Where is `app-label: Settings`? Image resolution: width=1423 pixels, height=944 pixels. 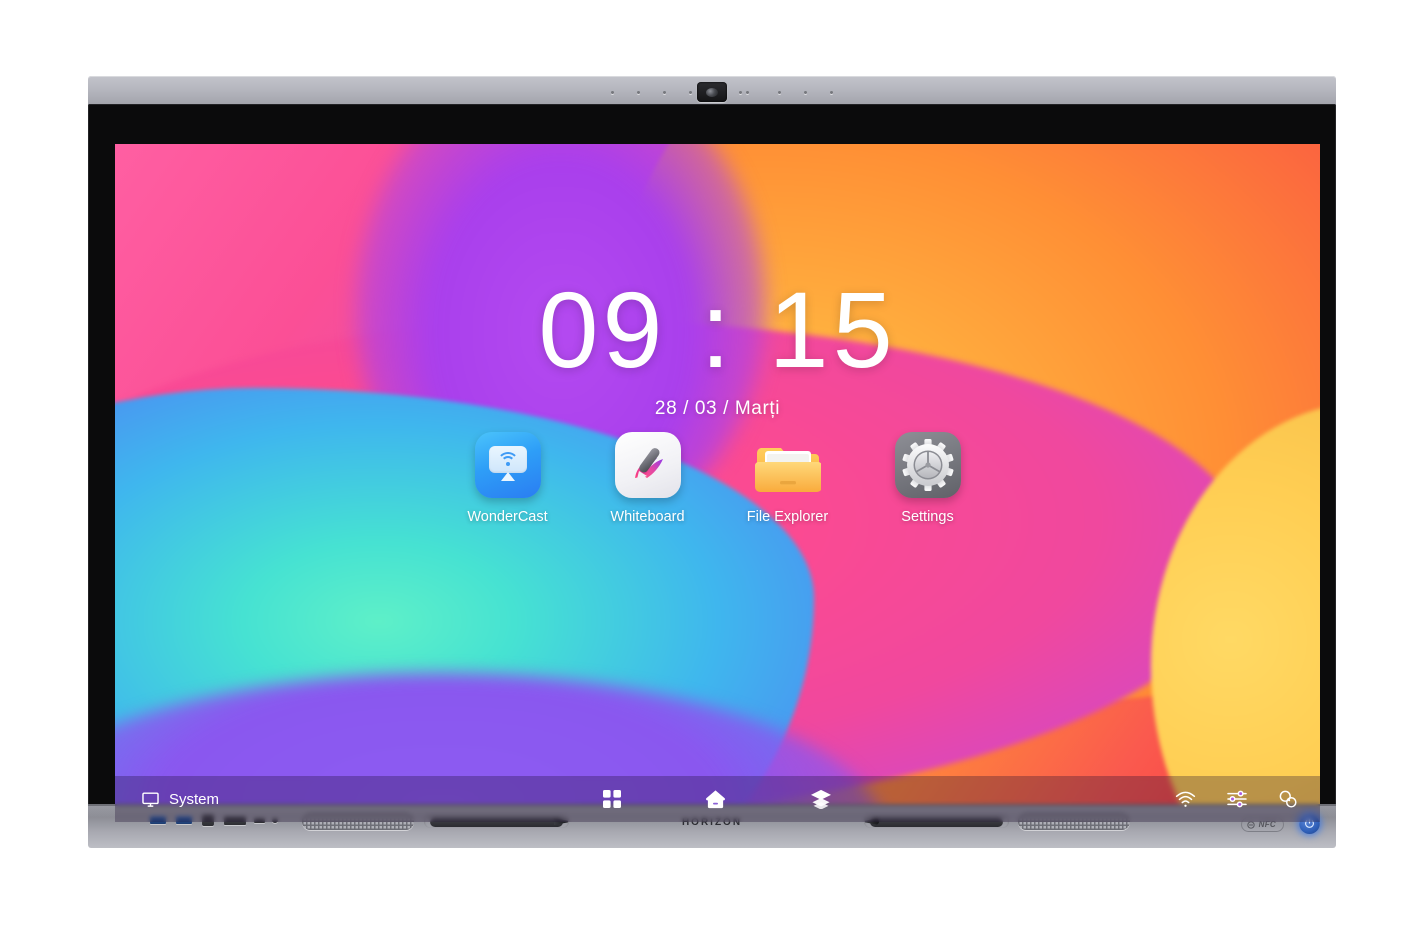
app-label: Settings is located at coordinates (927, 517).